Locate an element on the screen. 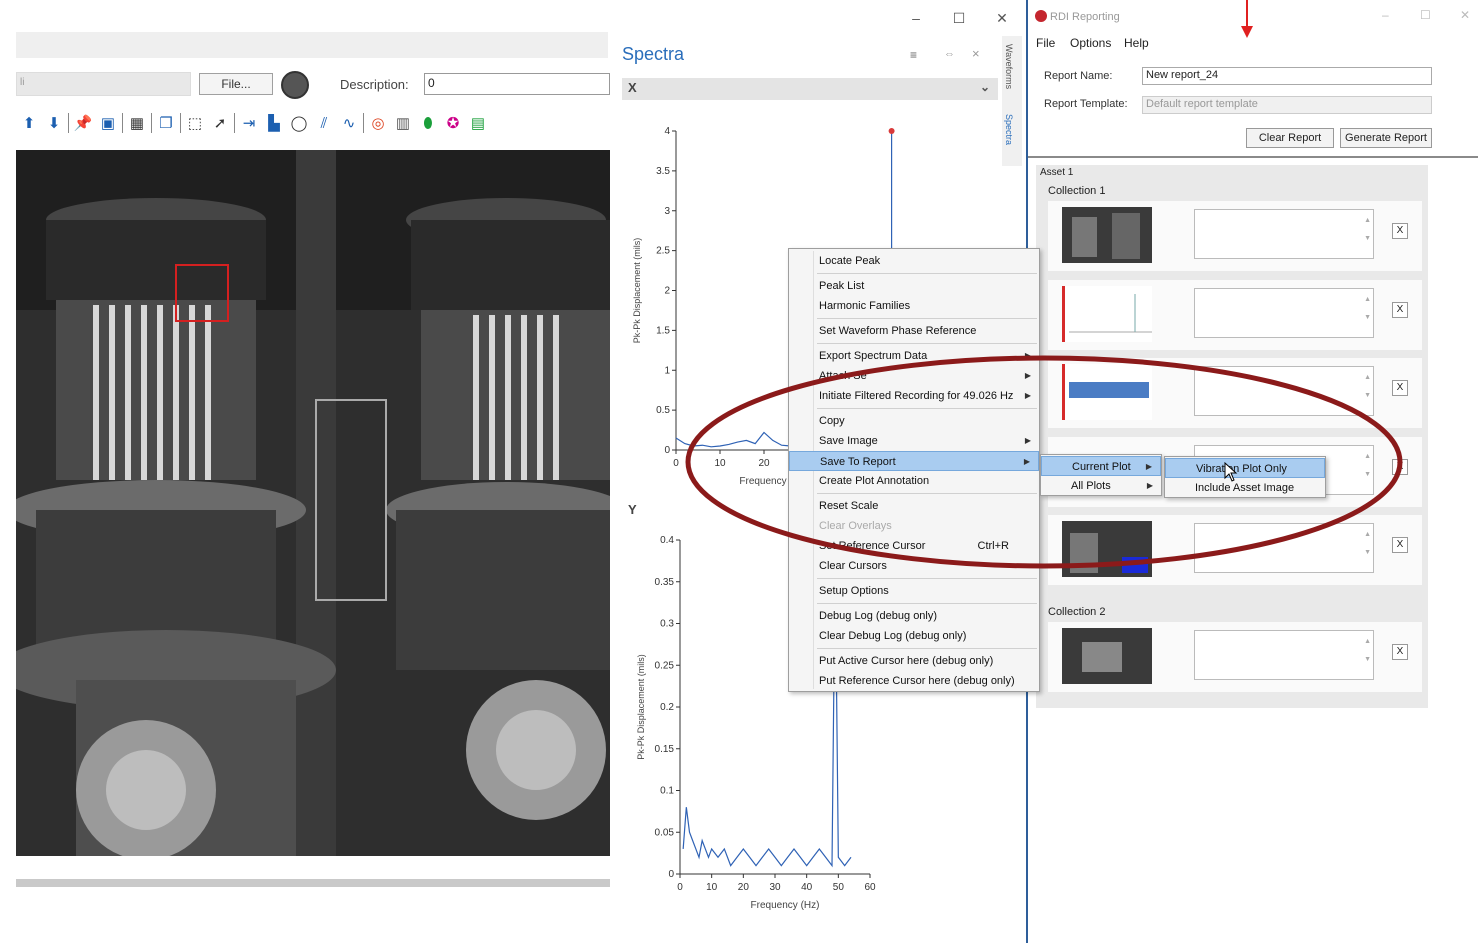  context-menu-item: Clear Cursors is located at coordinates (914, 566).